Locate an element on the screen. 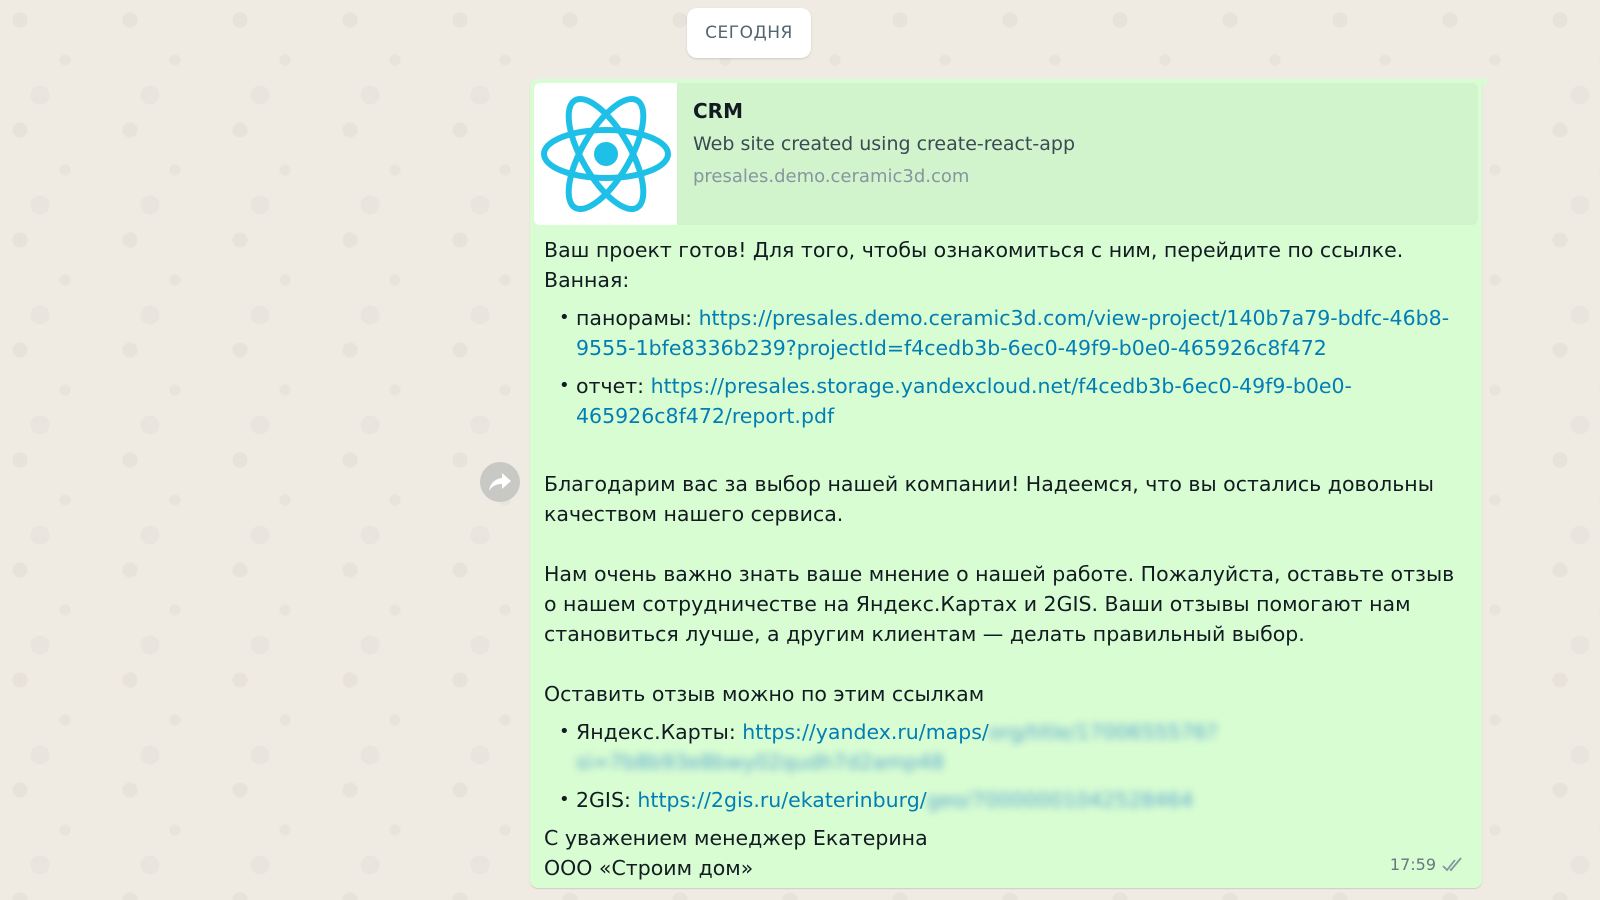 The height and width of the screenshot is (900, 1600). date-separator-label: СЕГОДНЯ is located at coordinates (749, 33).